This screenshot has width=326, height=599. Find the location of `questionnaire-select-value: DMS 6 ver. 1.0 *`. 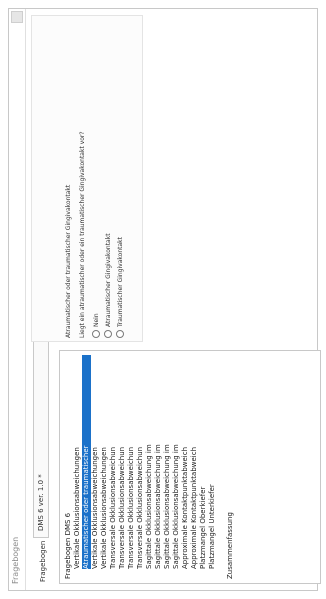

questionnaire-select-value: DMS 6 ver. 1.0 * is located at coordinates (41, 502).